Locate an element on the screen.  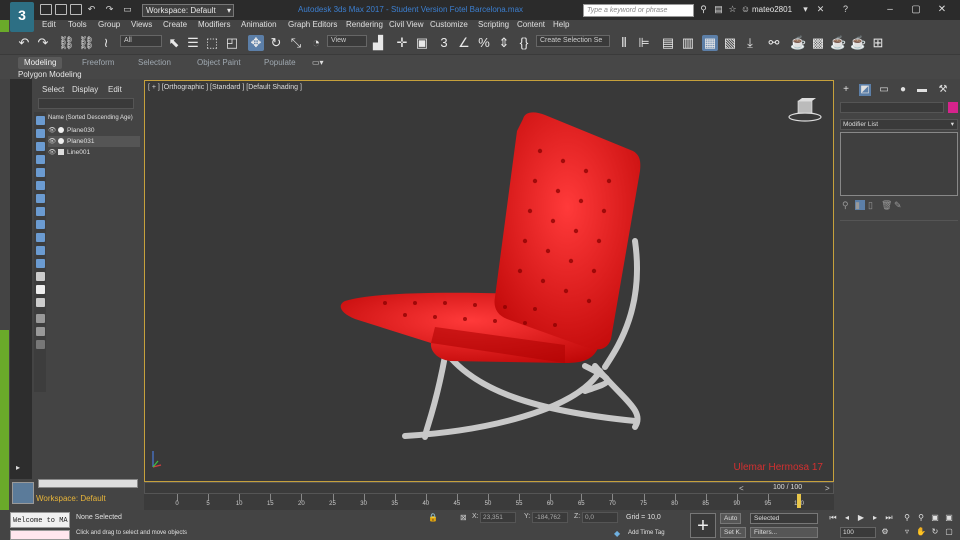
zoom-icon: ⚲ is located at coordinates (907, 518).